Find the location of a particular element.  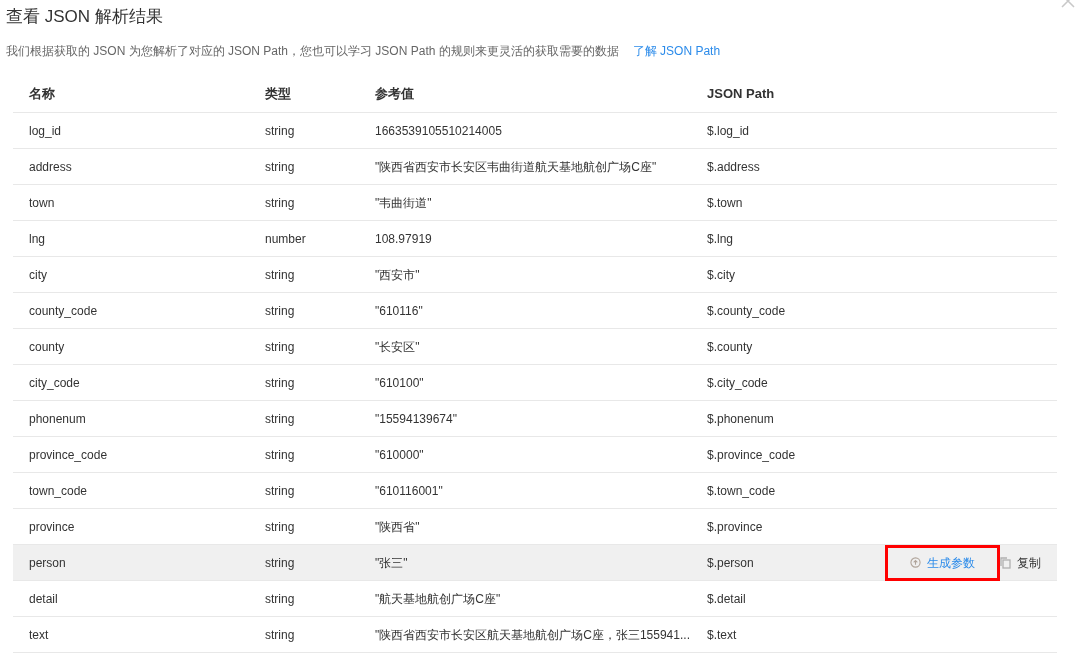

table-cell: 1663539105510214005 is located at coordinates (438, 130).